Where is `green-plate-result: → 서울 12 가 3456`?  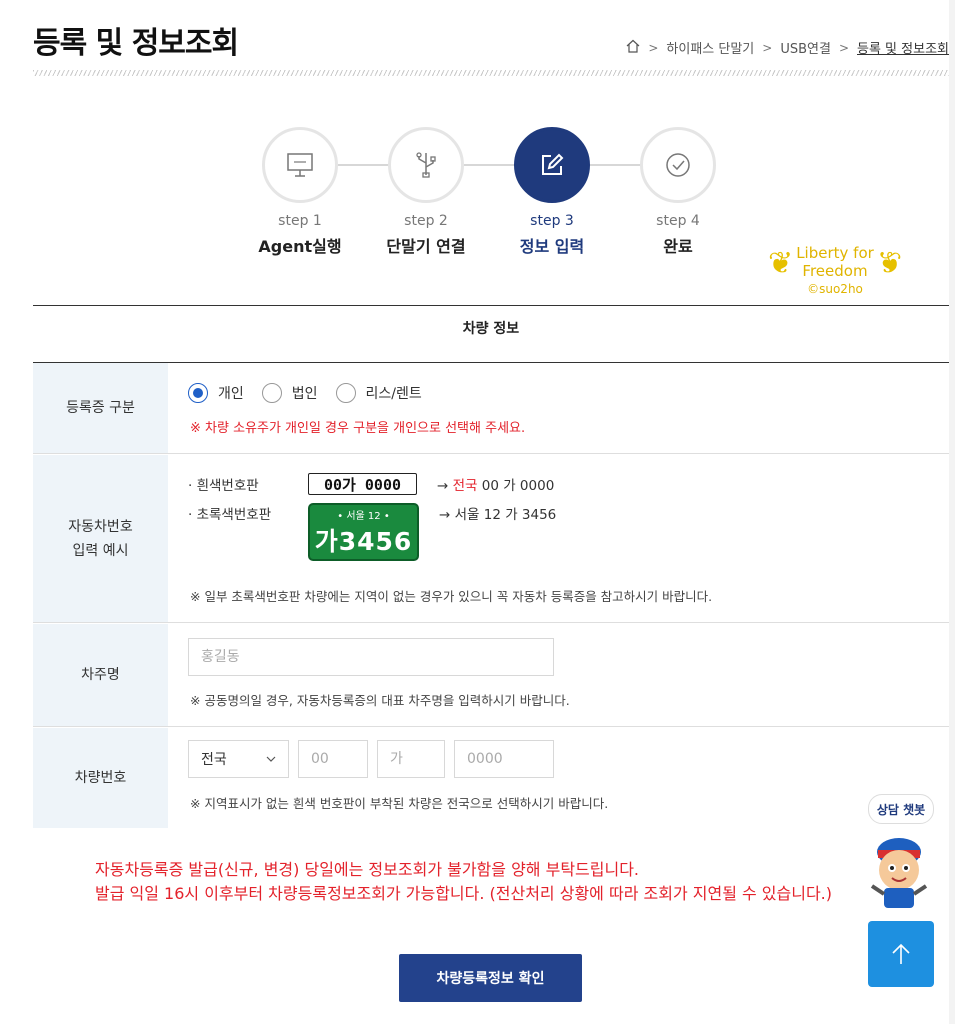 green-plate-result: → 서울 12 가 3456 is located at coordinates (498, 515).